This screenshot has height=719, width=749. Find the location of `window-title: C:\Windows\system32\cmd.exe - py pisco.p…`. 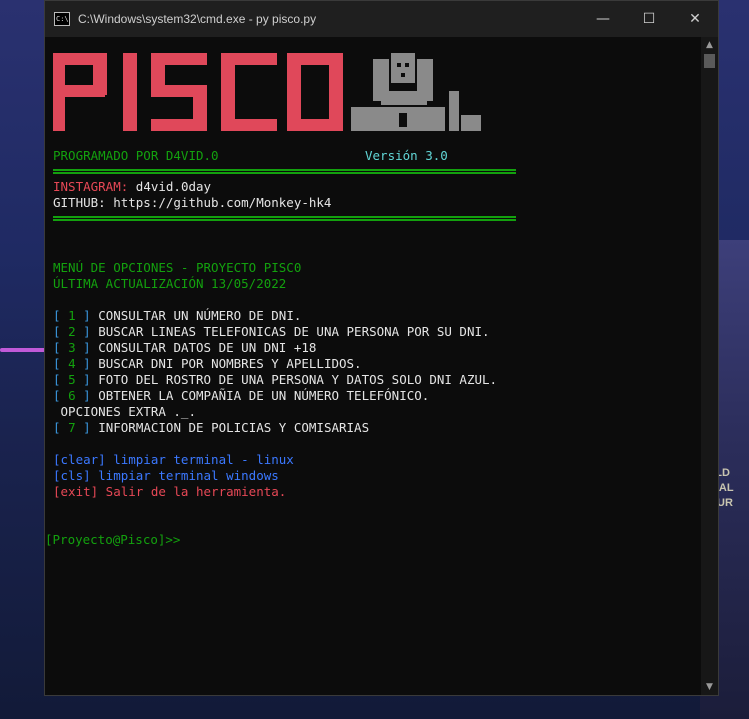

window-title: C:\Windows\system32\cmd.exe - py pisco.p… is located at coordinates (197, 19).